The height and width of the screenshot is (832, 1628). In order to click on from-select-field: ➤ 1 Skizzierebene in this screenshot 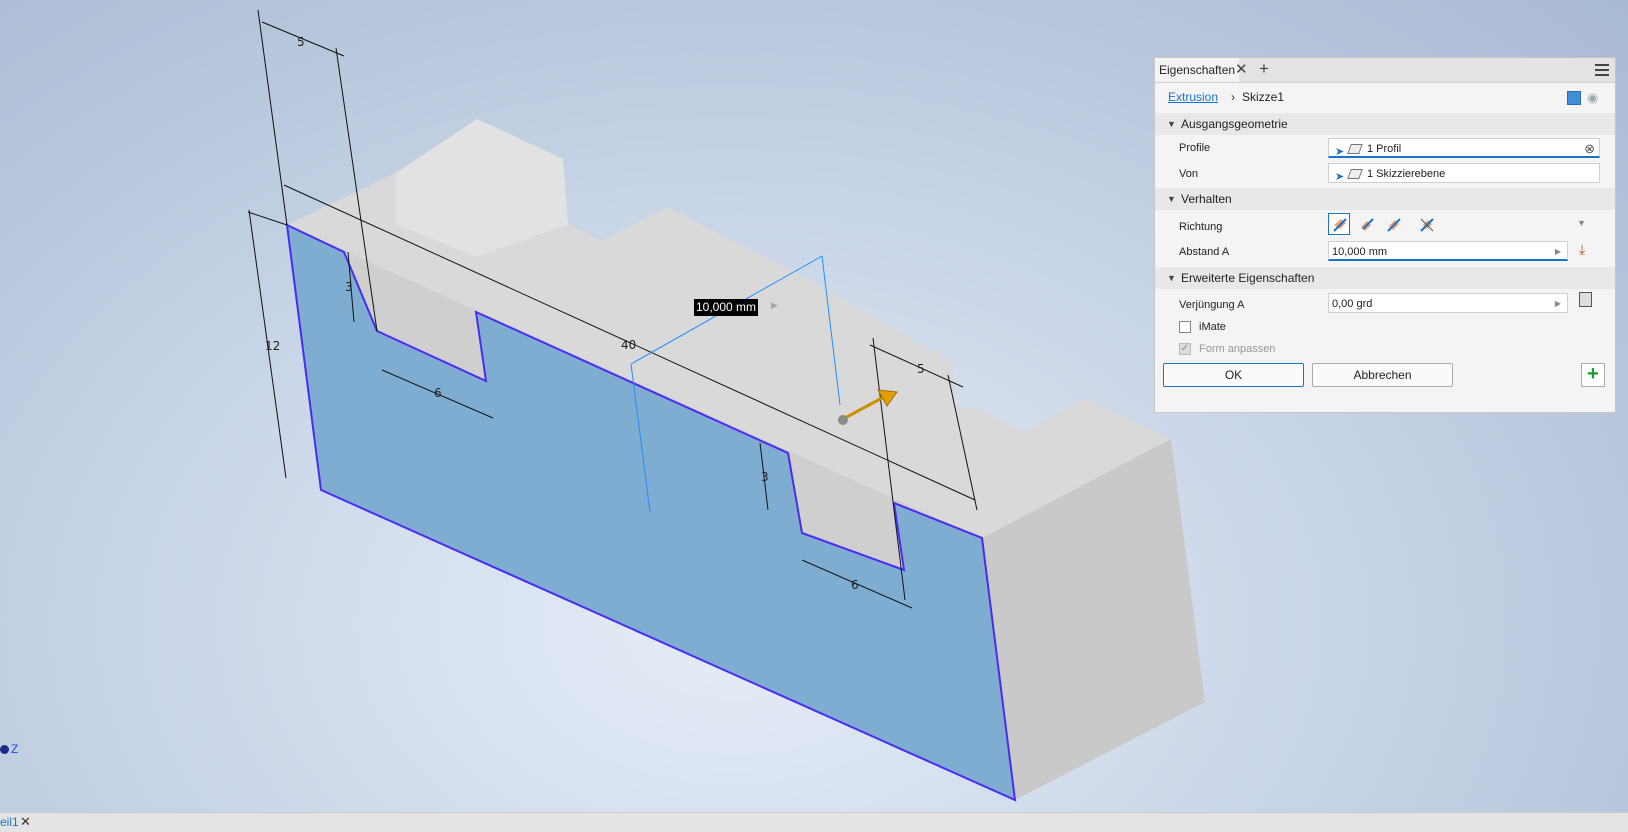, I will do `click(1464, 173)`.